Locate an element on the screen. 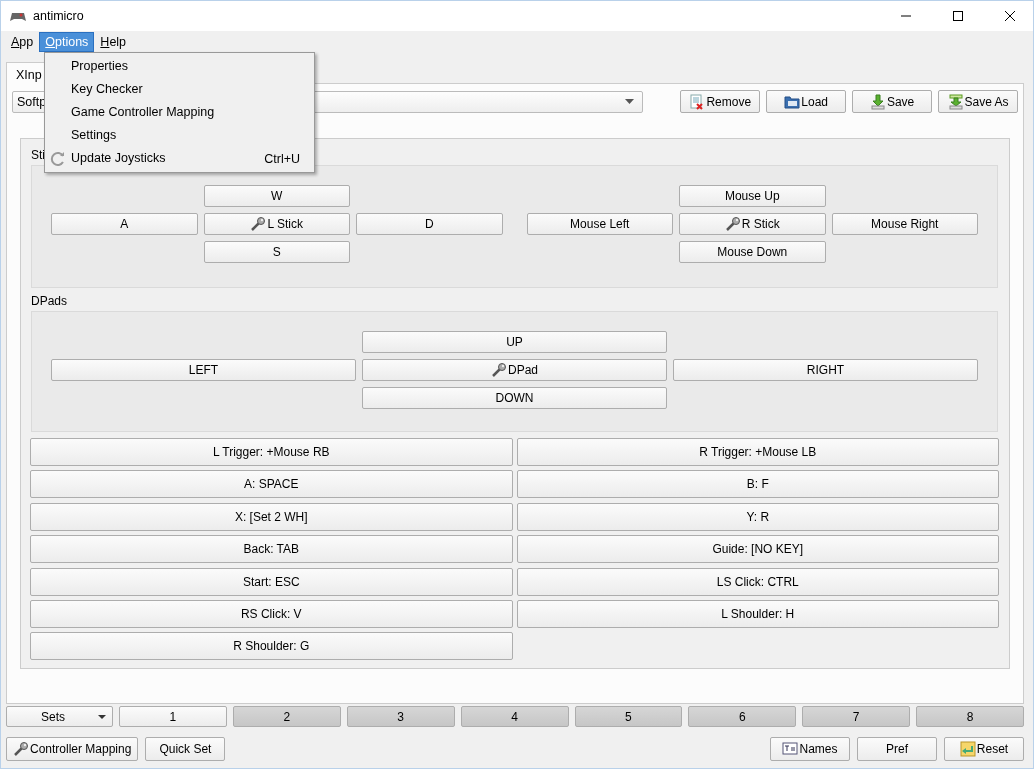  mapping-button: B: F is located at coordinates (757, 484).